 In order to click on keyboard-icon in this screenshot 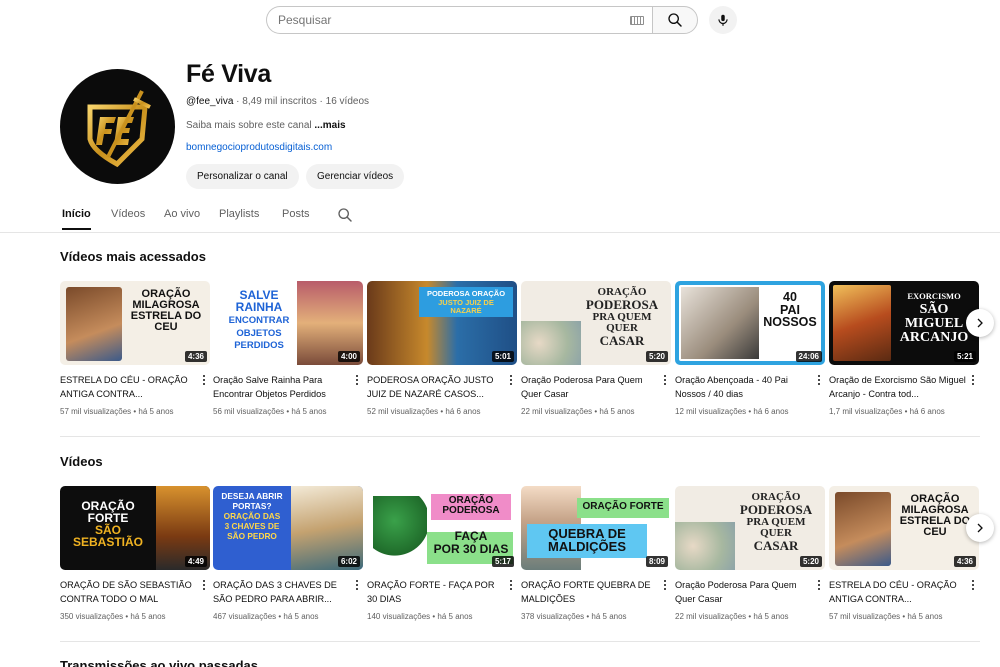, I will do `click(637, 20)`.